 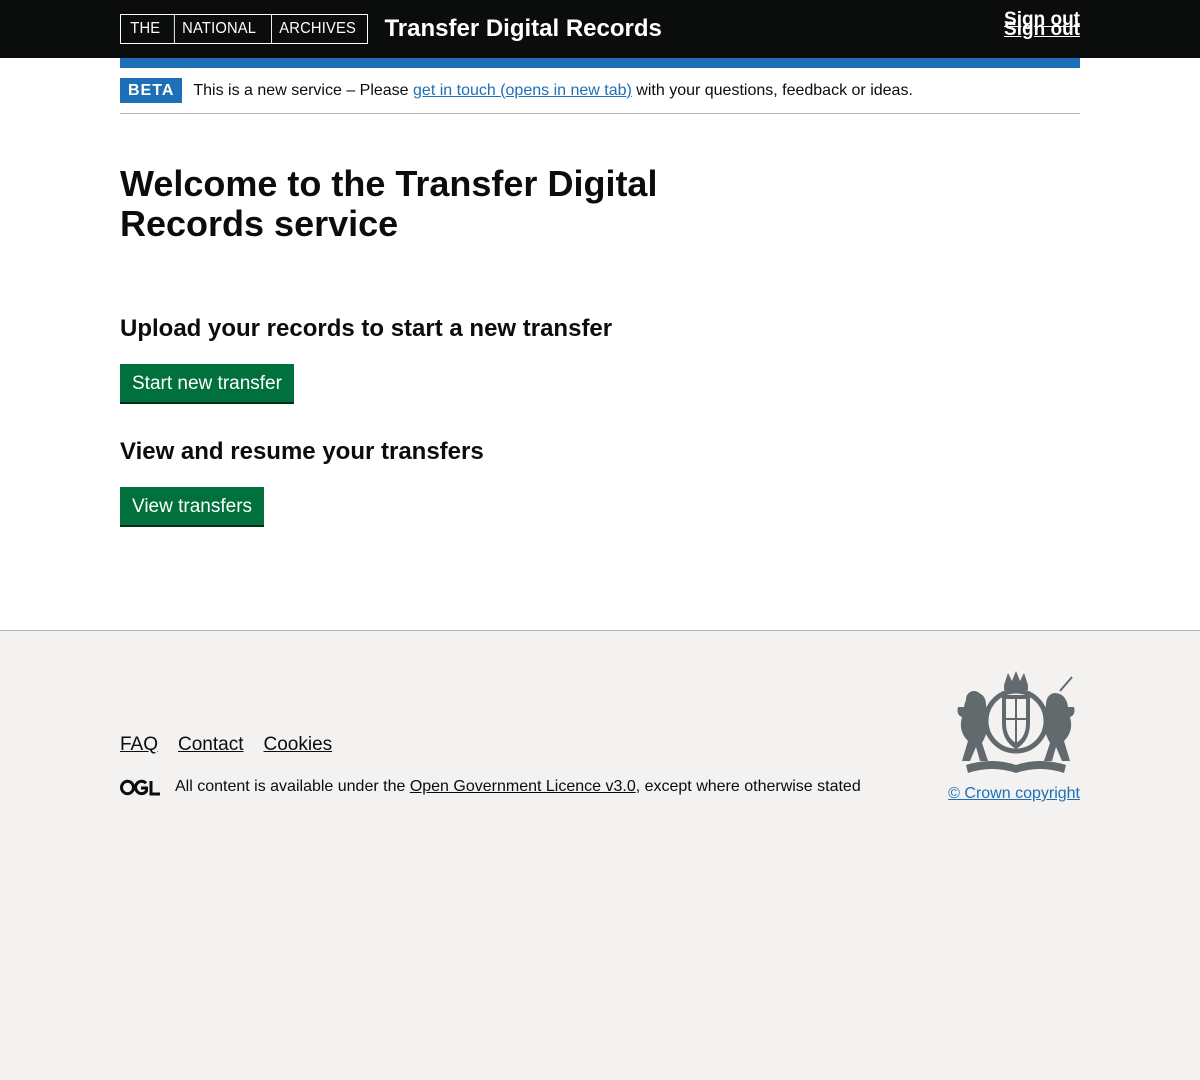 What do you see at coordinates (210, 745) in the screenshot?
I see `footer-link-contact: Contact` at bounding box center [210, 745].